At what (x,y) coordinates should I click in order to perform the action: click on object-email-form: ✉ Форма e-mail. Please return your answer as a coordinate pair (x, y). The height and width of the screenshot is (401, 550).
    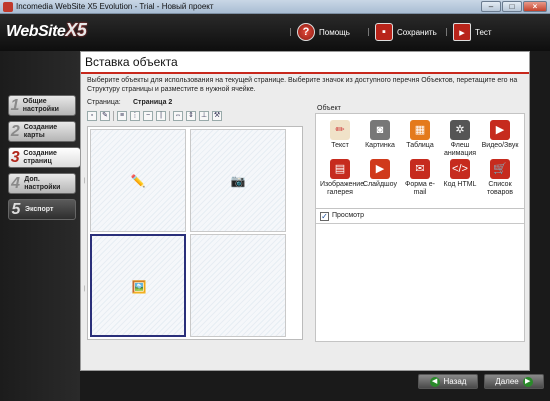
    Looking at the image, I should click on (420, 178).